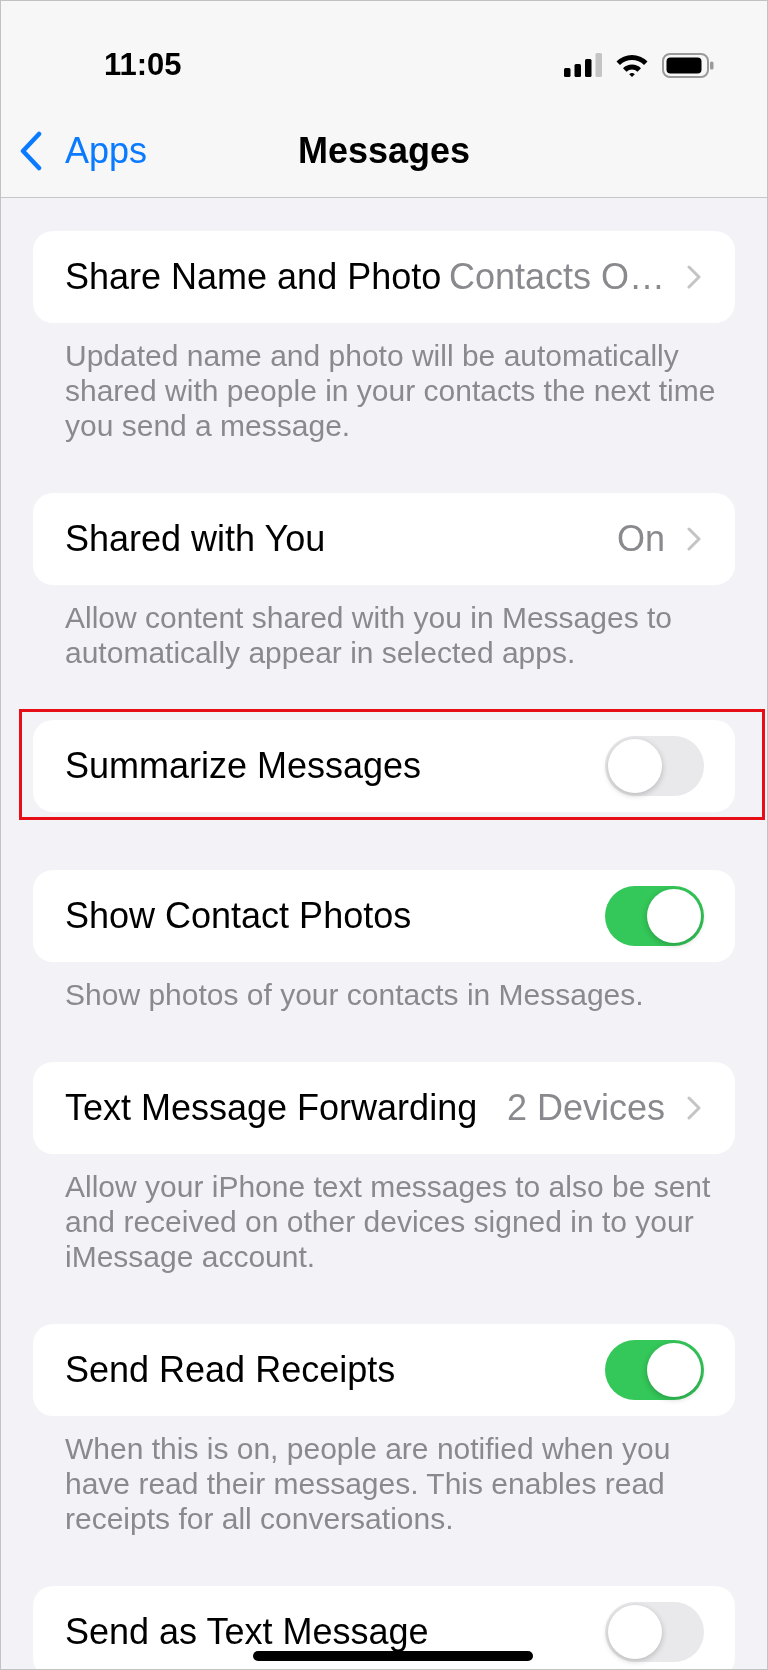  What do you see at coordinates (239, 916) in the screenshot?
I see `row-label: Show Contact Photos` at bounding box center [239, 916].